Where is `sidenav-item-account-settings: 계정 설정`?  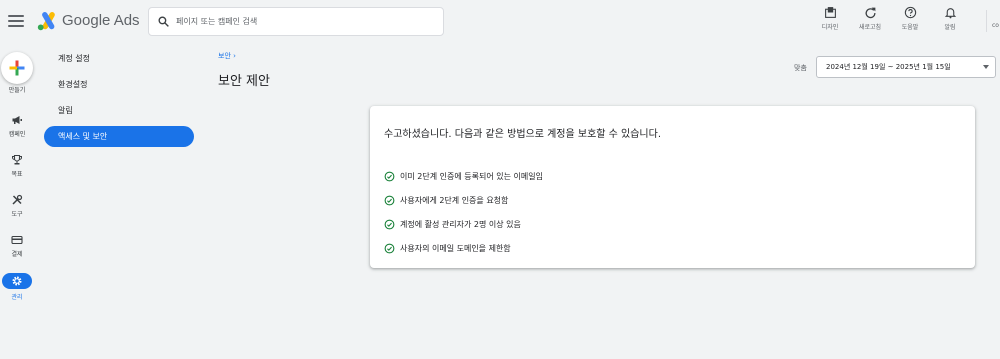
sidenav-item-account-settings: 계정 설정 is located at coordinates (119, 58).